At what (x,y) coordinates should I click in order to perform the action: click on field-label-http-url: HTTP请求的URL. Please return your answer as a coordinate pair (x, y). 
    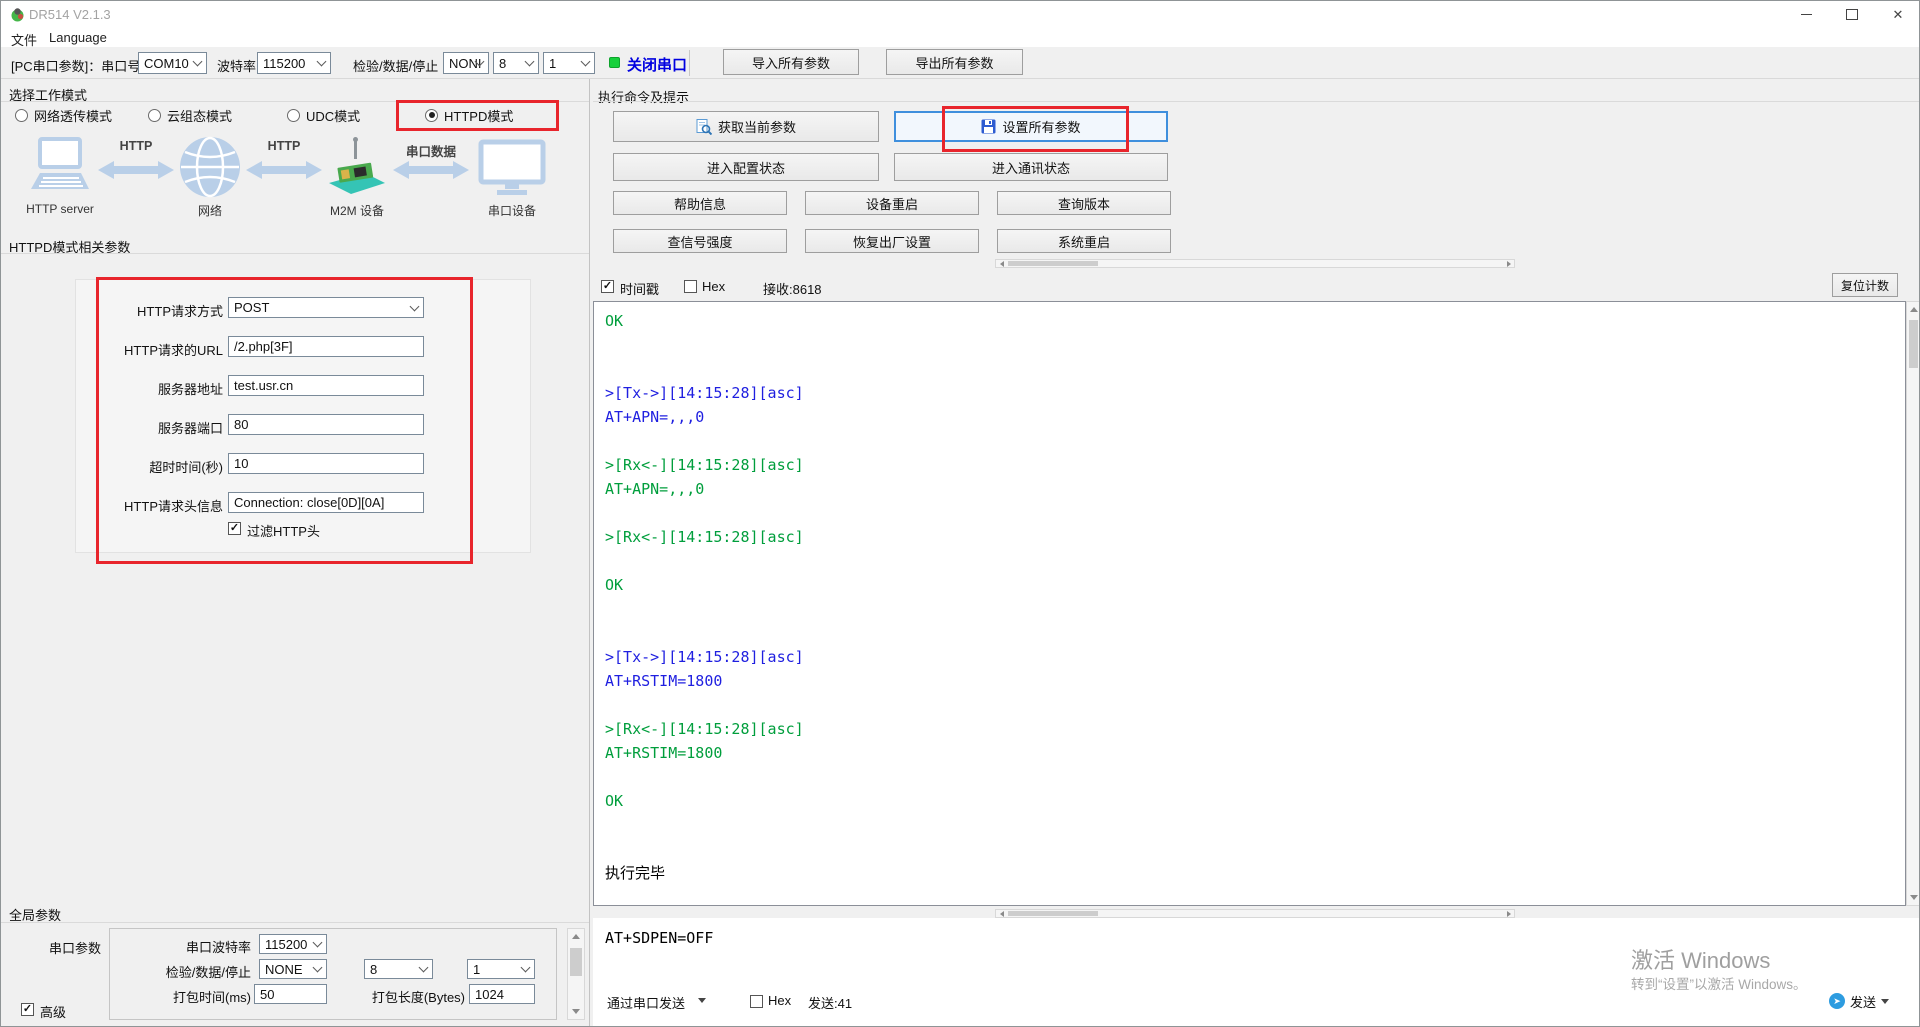
    Looking at the image, I should click on (173, 350).